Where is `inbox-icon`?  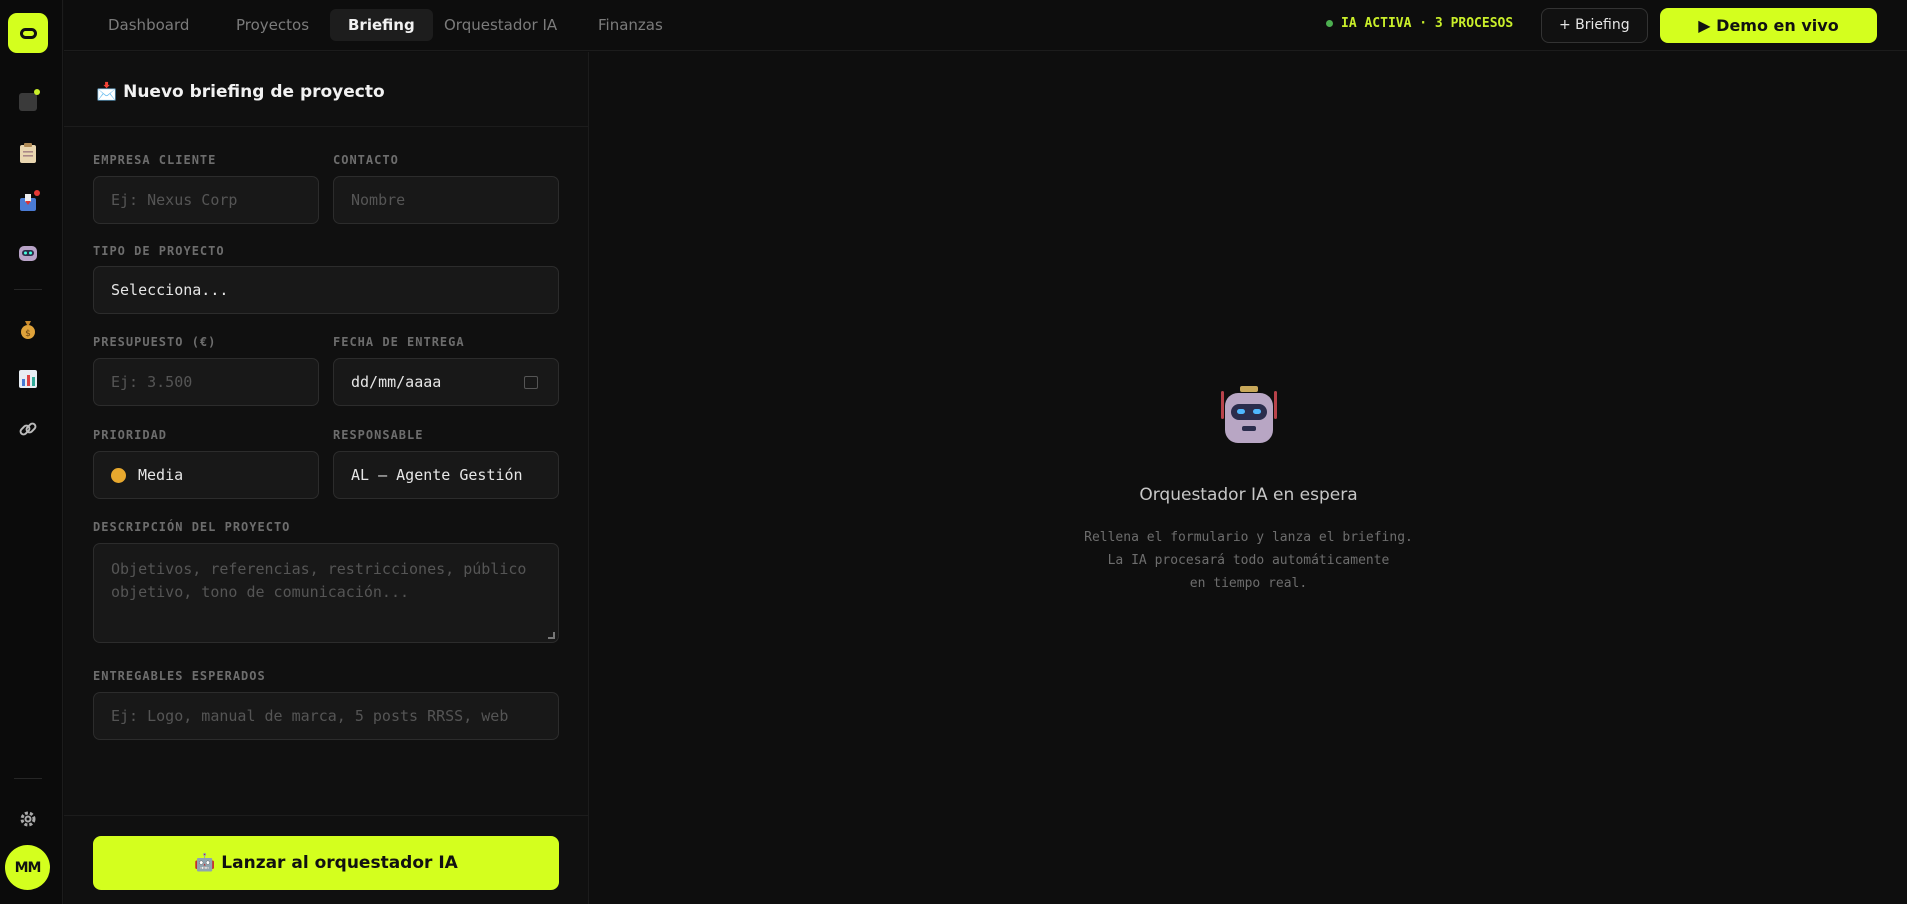 inbox-icon is located at coordinates (28, 203).